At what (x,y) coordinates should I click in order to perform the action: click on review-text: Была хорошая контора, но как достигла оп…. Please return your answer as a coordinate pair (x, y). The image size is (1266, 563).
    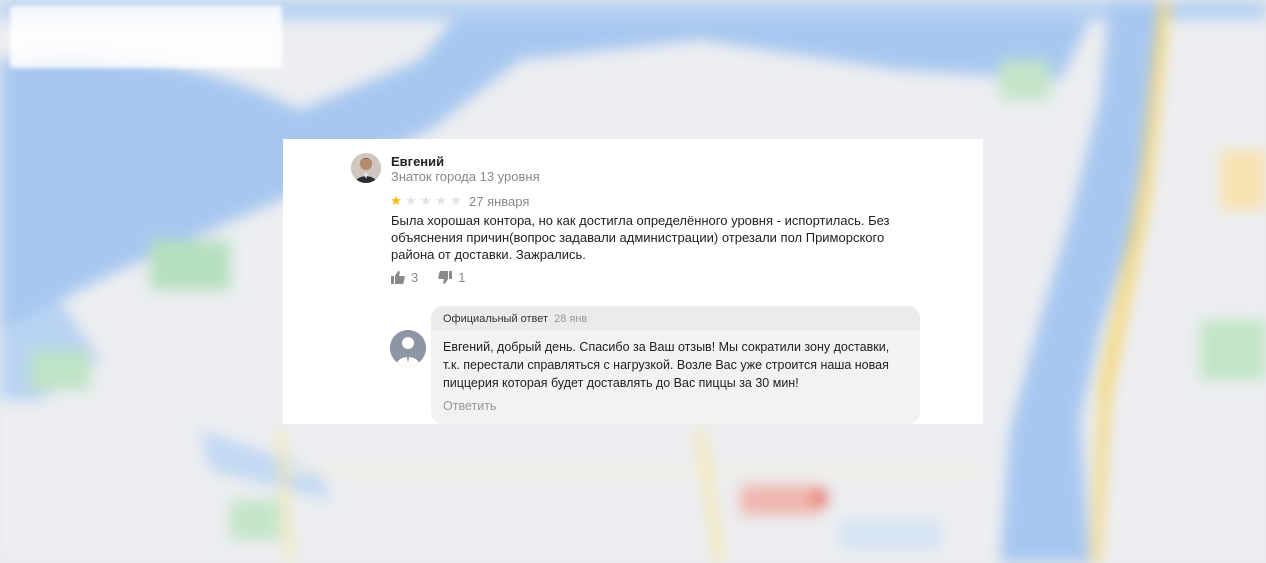
    Looking at the image, I should click on (640, 237).